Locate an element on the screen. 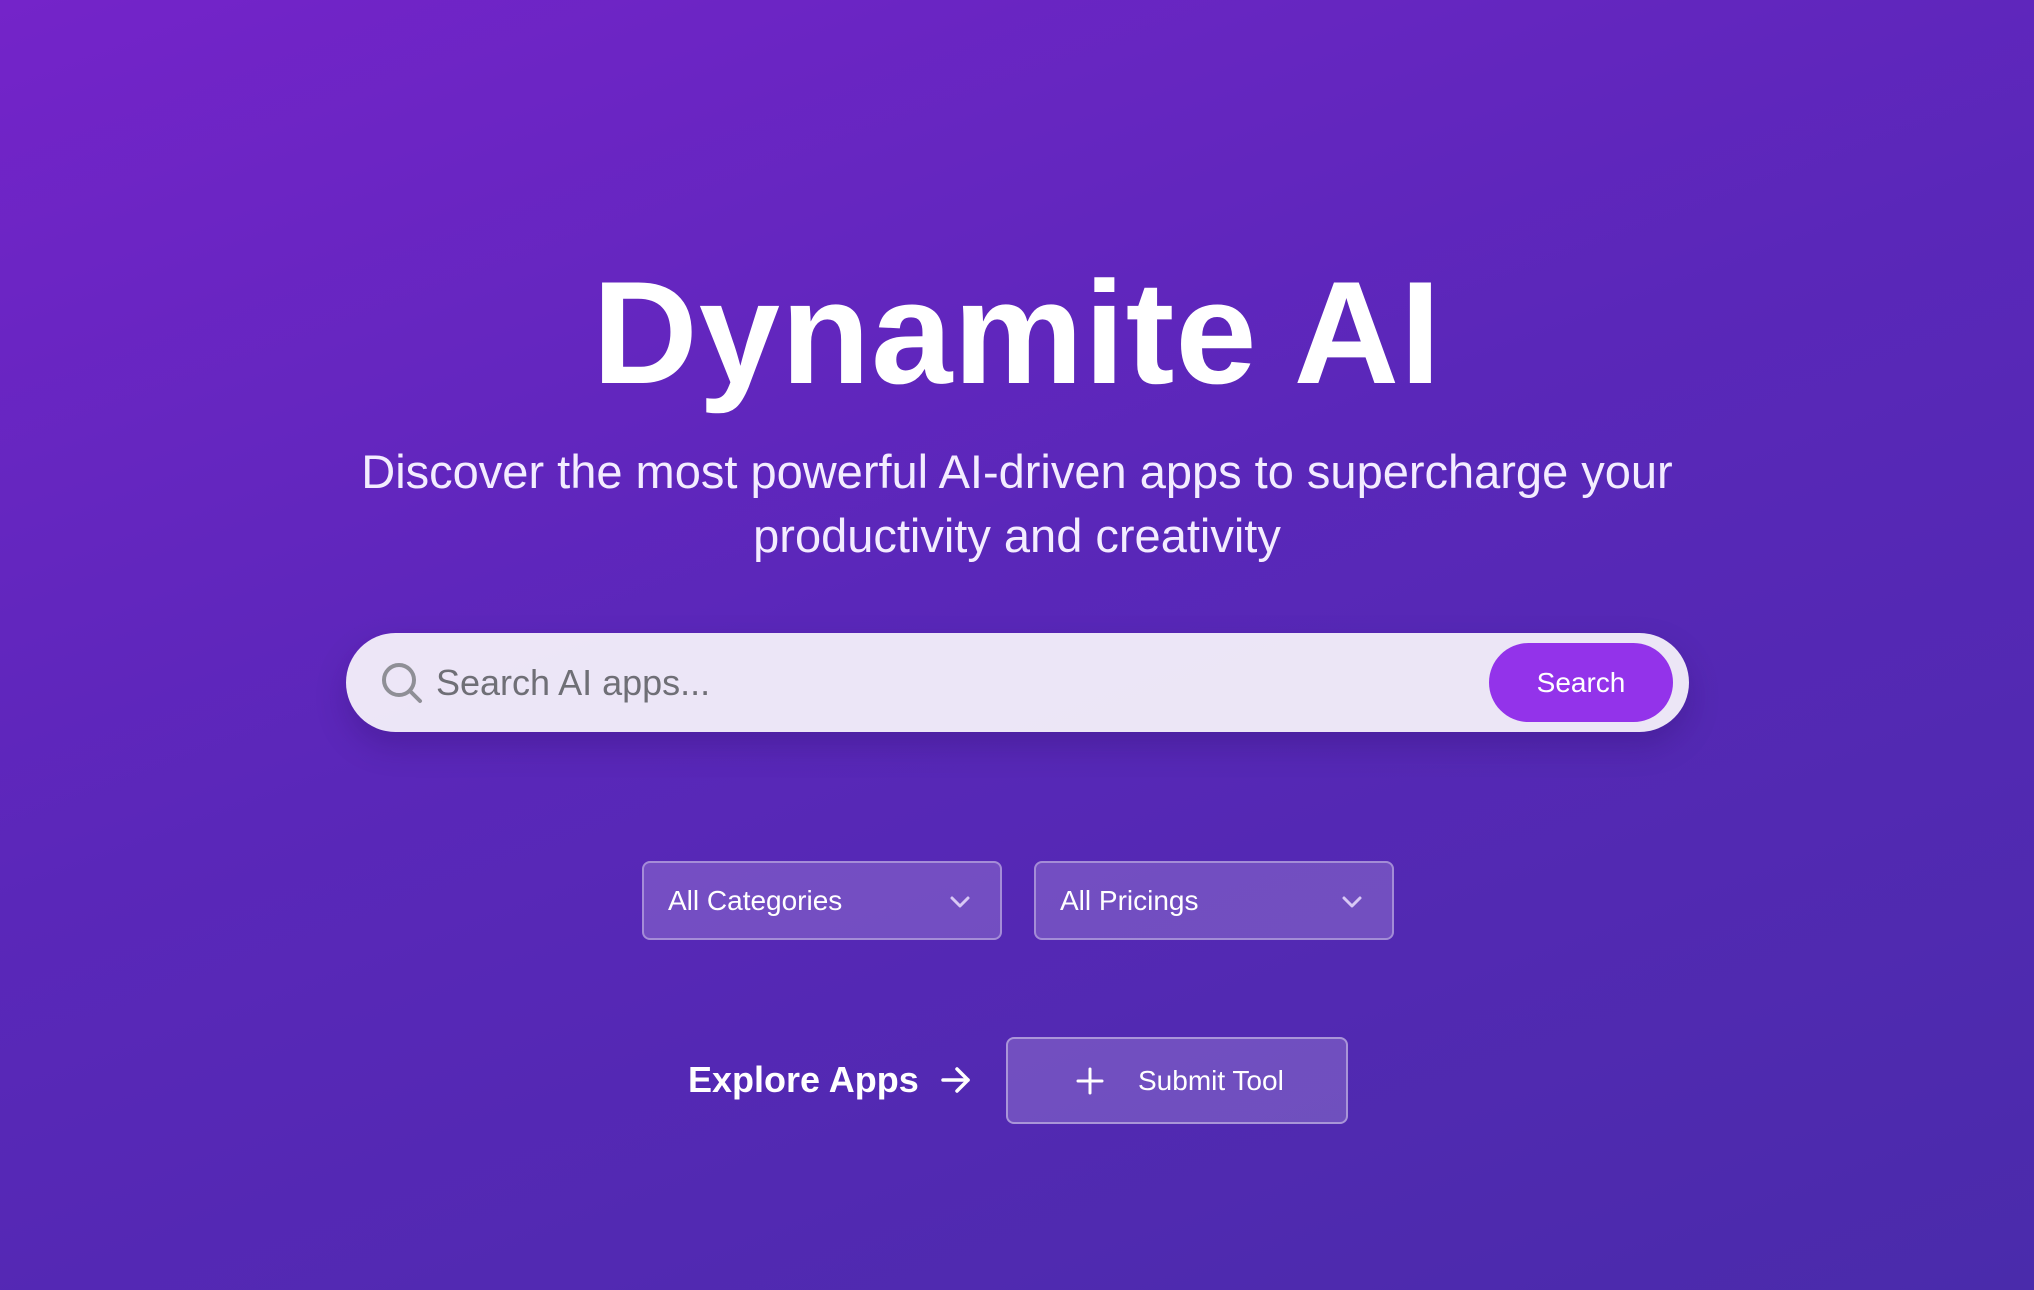  category-select: All Categories is located at coordinates (822, 900).